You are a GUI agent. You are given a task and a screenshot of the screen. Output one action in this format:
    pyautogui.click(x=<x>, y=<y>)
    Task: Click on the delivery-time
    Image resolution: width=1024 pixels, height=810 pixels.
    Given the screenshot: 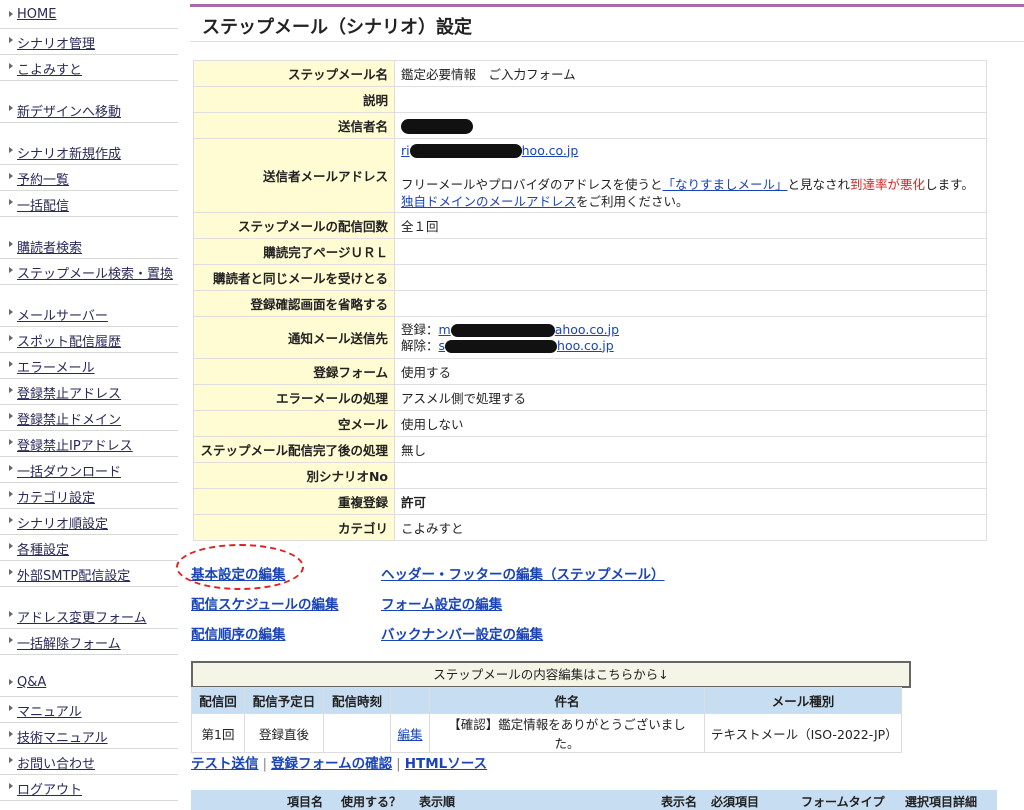 What is the action you would take?
    pyautogui.click(x=357, y=733)
    